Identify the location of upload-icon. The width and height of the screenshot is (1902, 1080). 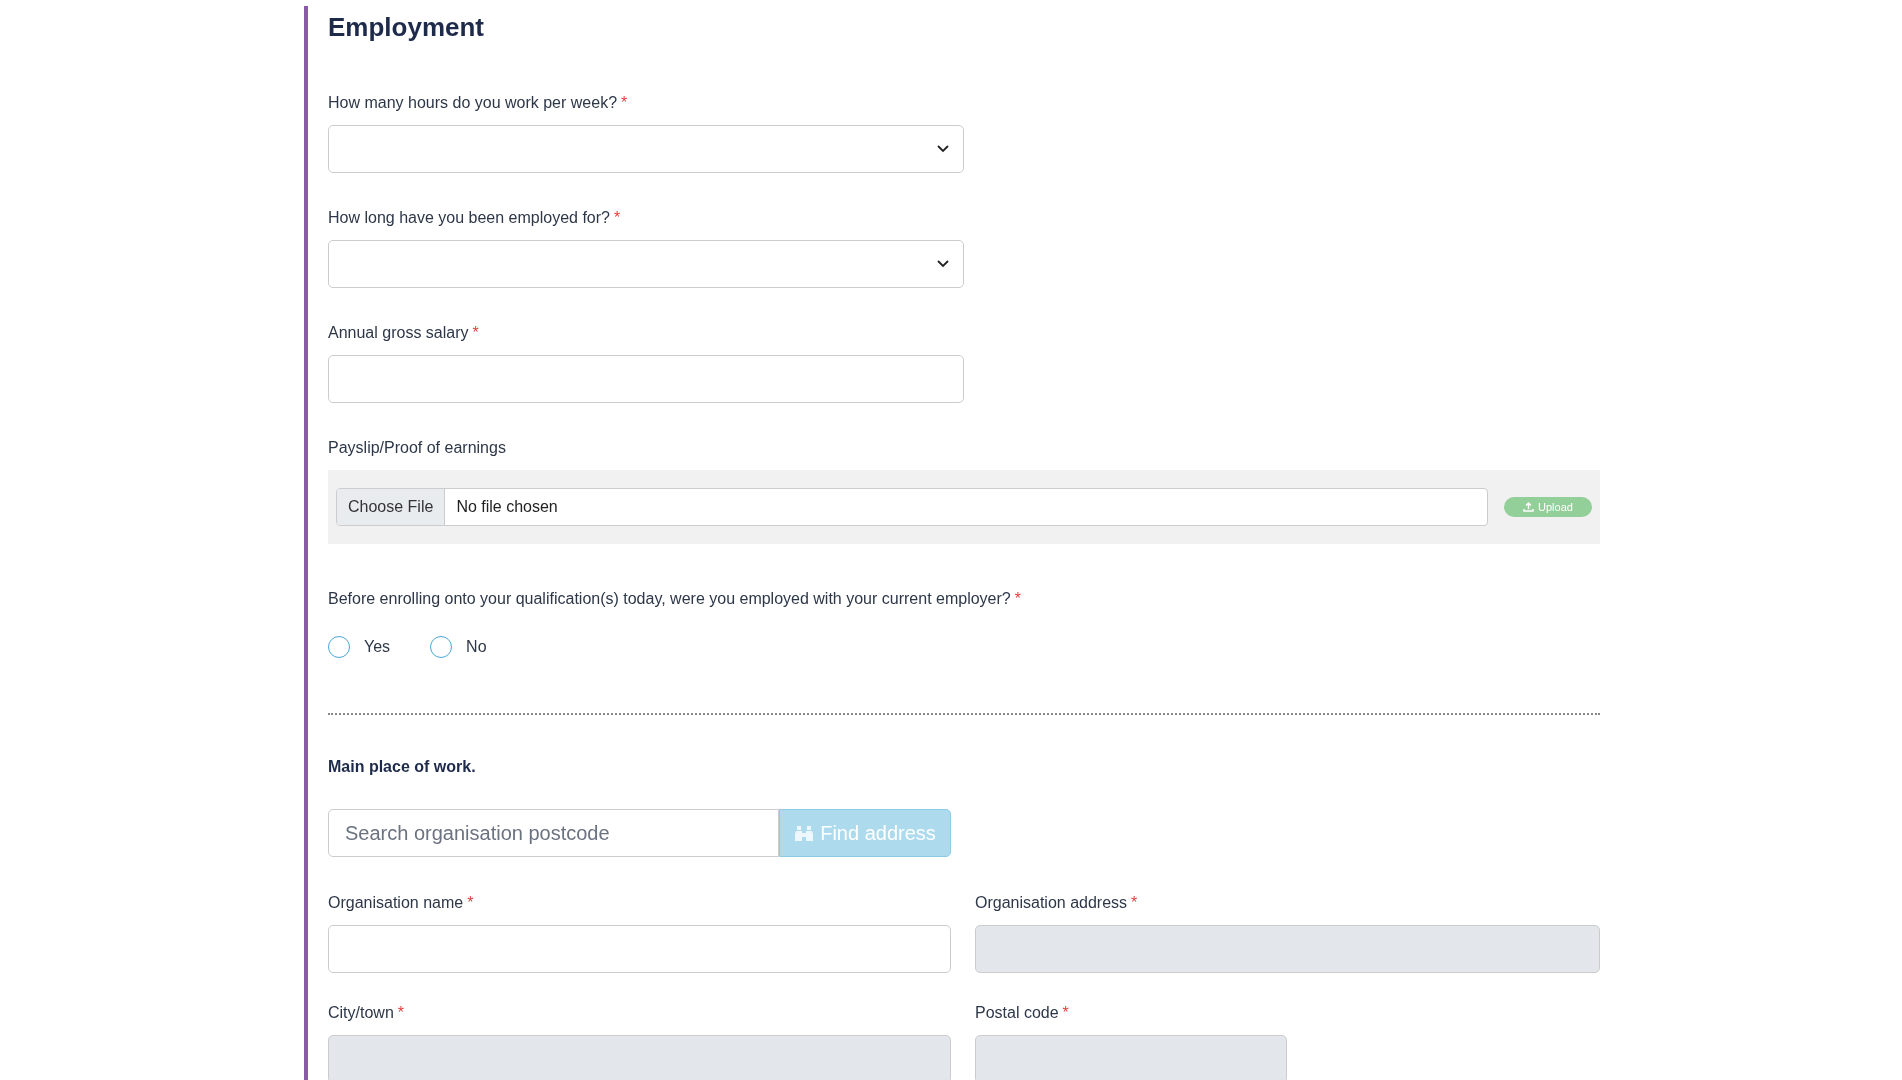
(1529, 507).